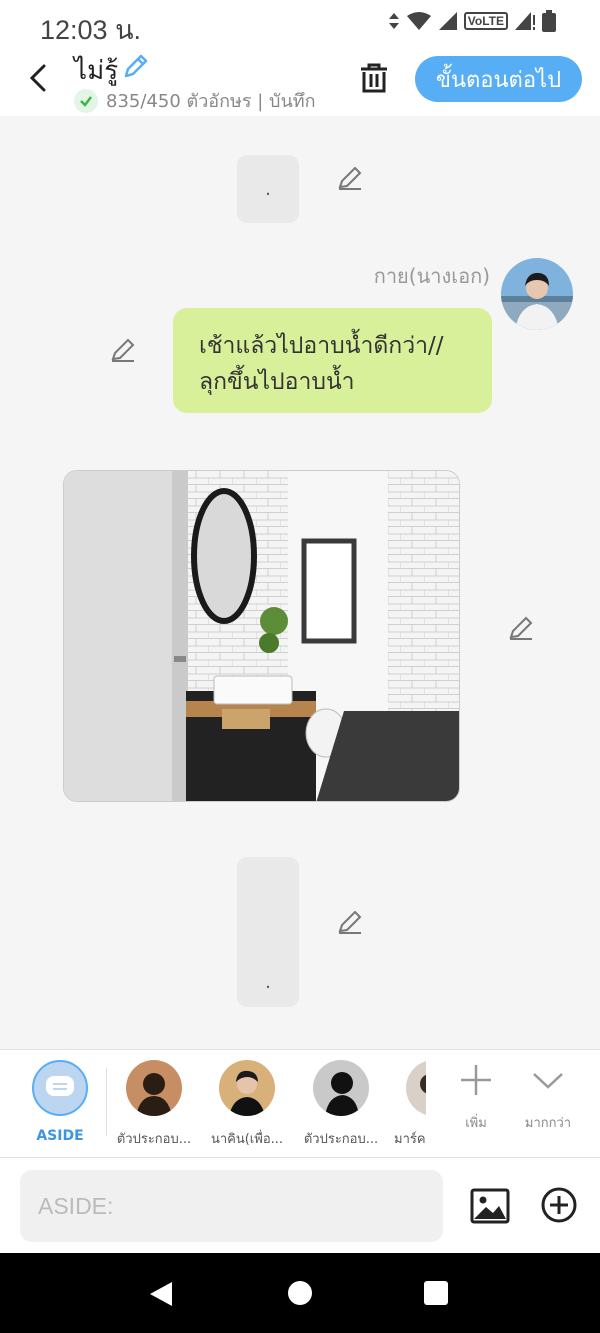 The height and width of the screenshot is (1333, 600). Describe the element at coordinates (60, 1088) in the screenshot. I see `aside-chat-icon` at that location.